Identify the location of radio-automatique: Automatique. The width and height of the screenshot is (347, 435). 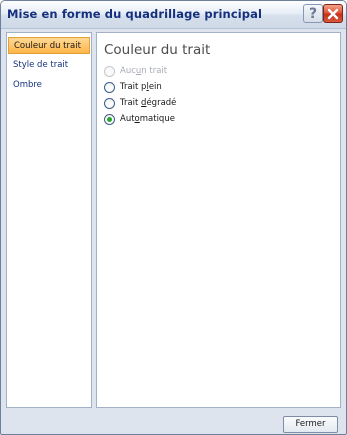
(139, 119).